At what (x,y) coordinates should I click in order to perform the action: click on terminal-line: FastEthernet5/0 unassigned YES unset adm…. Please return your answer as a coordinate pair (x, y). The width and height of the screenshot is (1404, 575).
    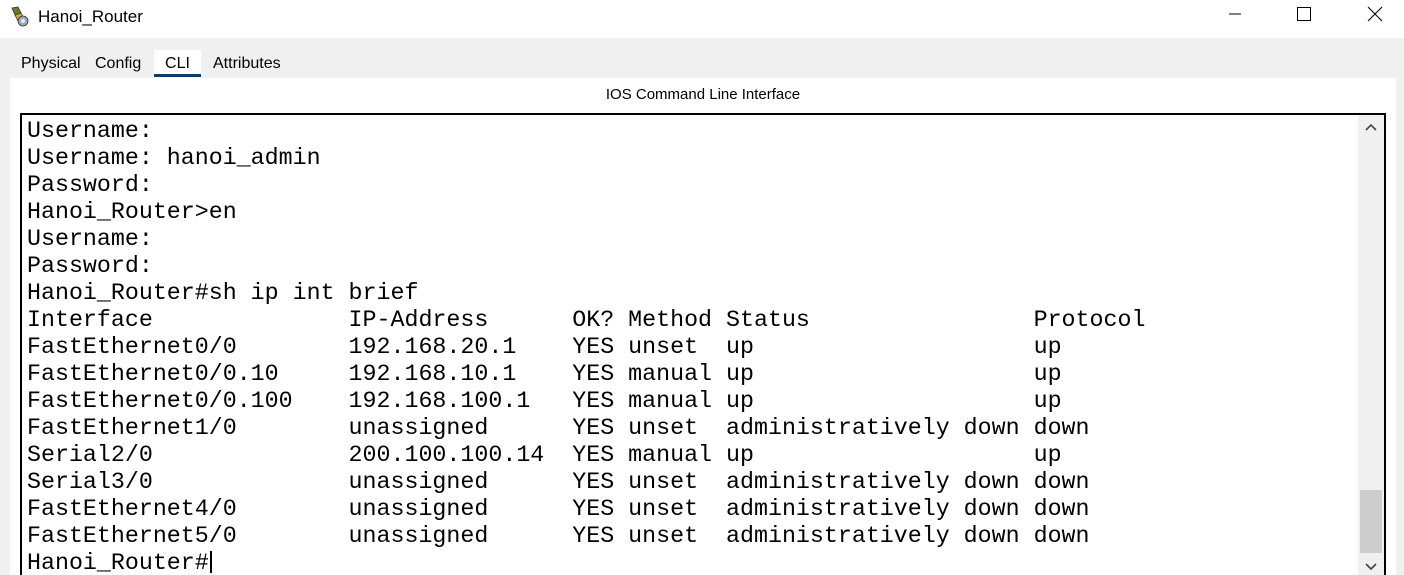
    Looking at the image, I should click on (558, 536).